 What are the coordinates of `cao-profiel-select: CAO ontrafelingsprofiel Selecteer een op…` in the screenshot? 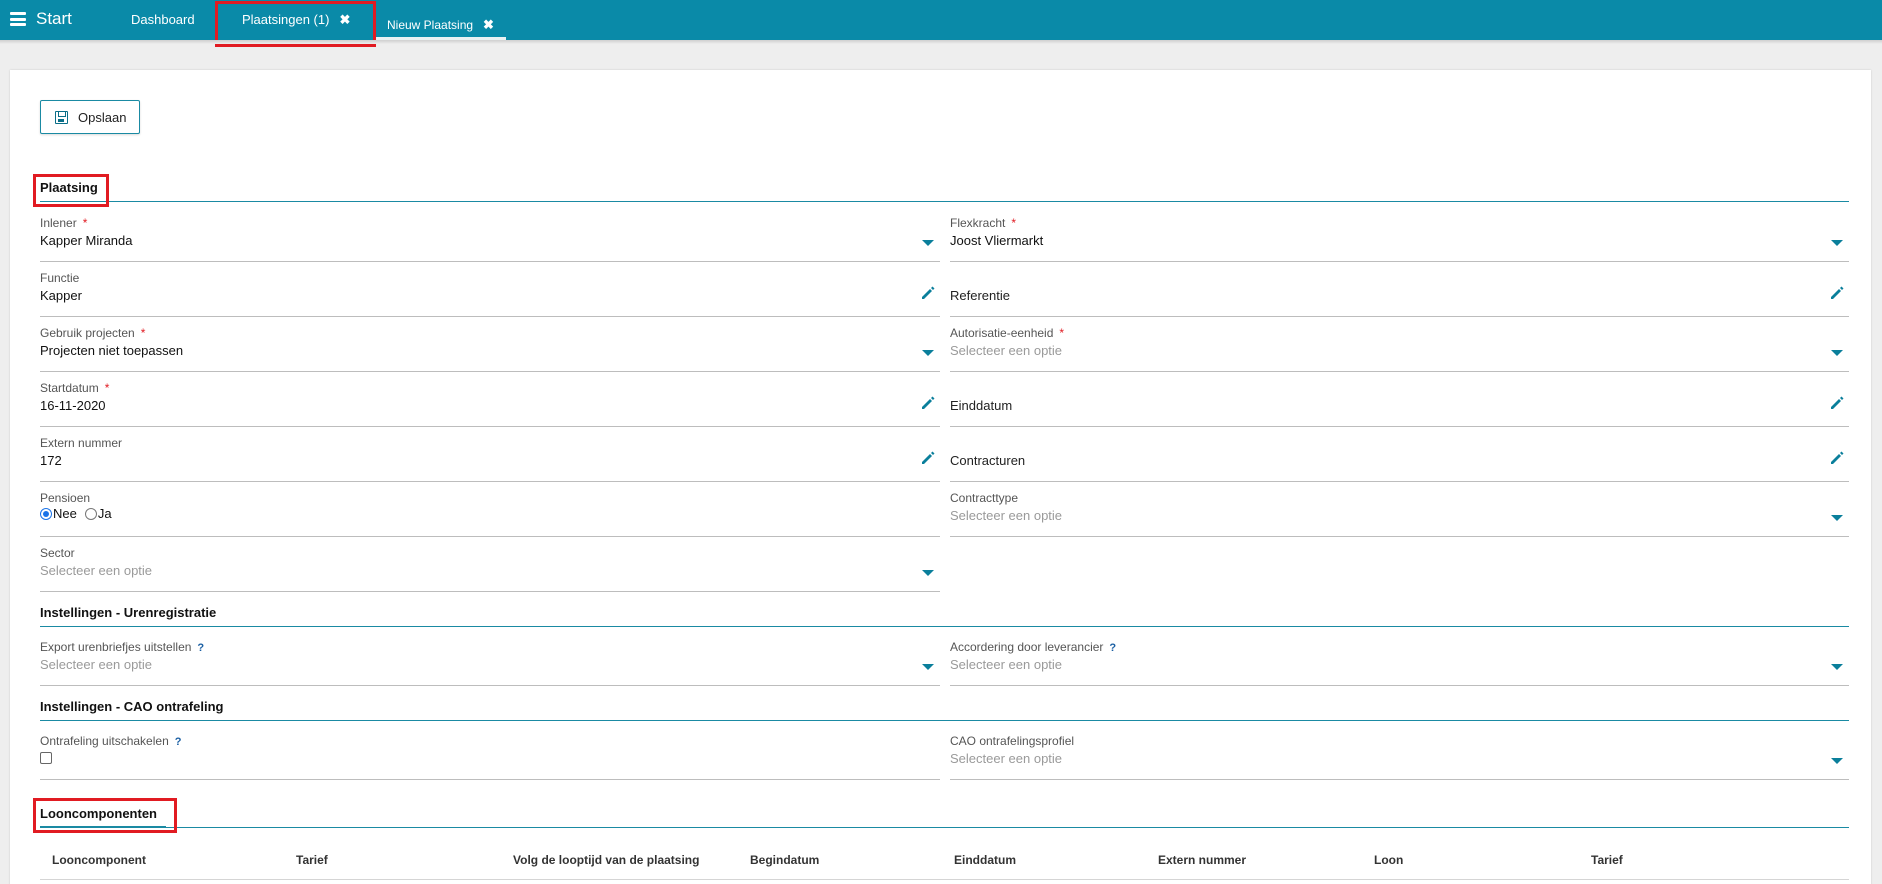 It's located at (1399, 757).